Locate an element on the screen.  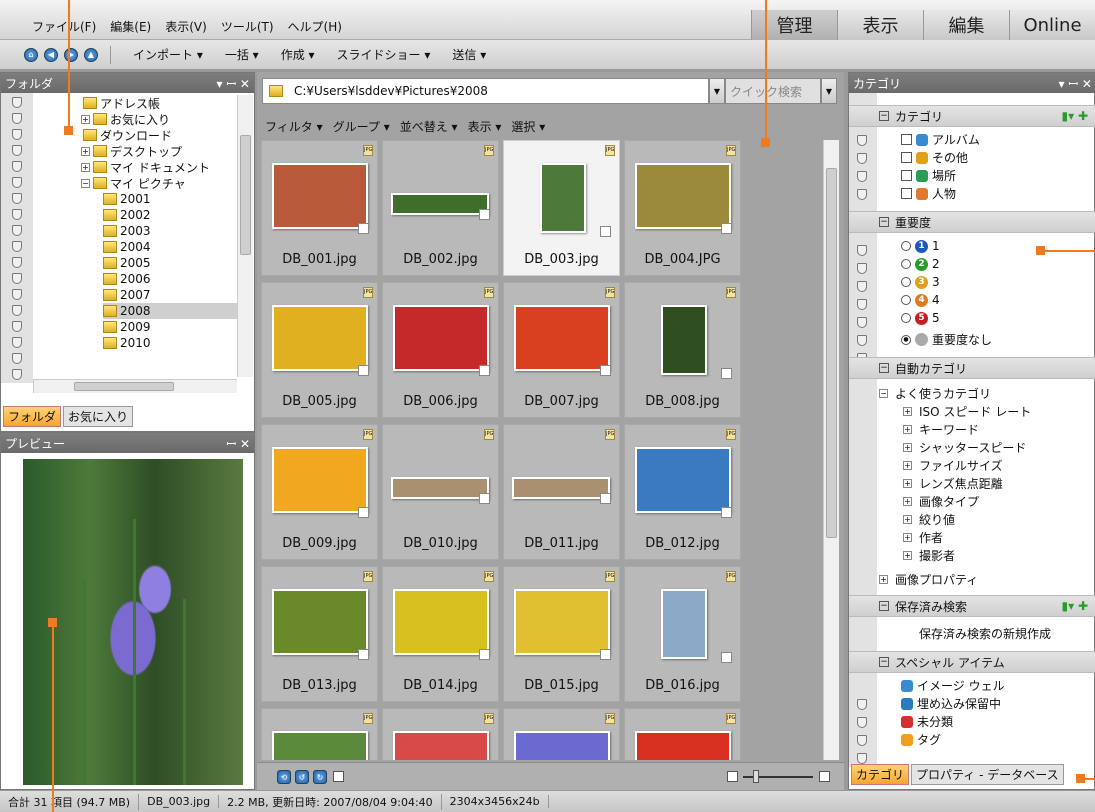
tree-node: − マイ ピクチャ is located at coordinates (133, 183).